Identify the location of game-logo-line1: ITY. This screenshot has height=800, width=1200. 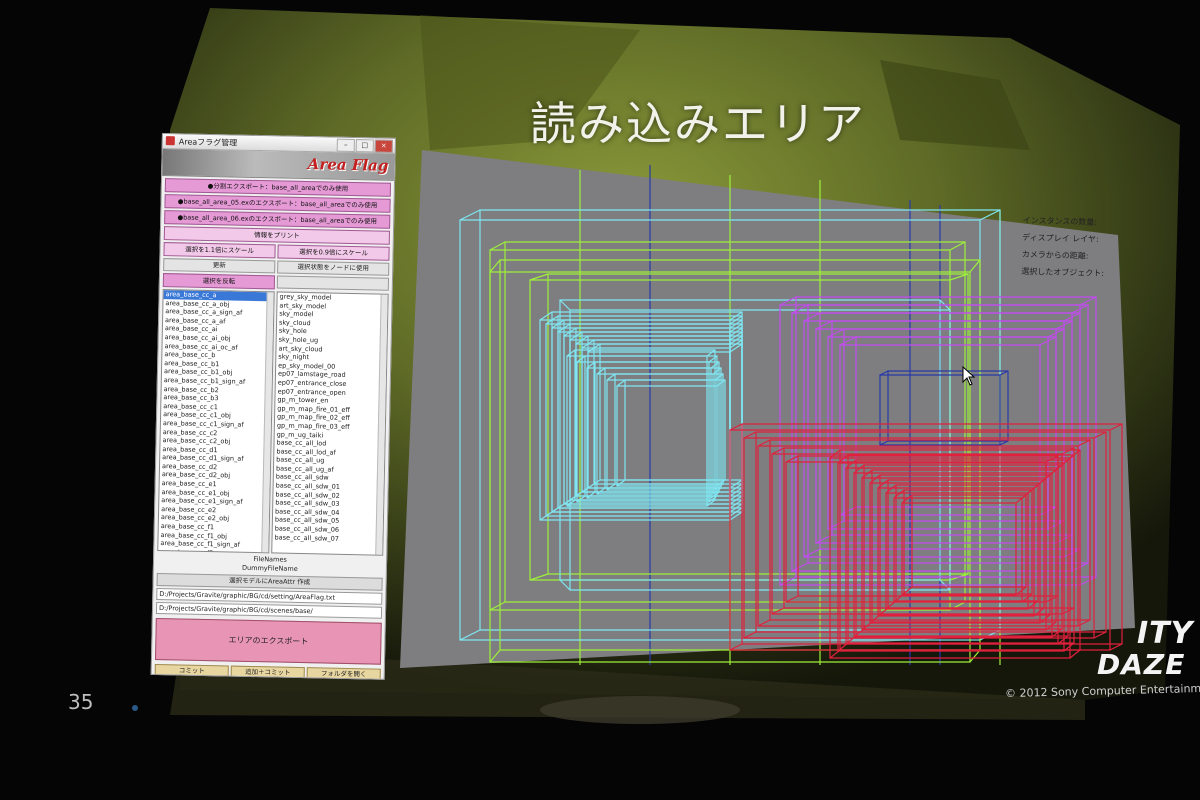
(1165, 633).